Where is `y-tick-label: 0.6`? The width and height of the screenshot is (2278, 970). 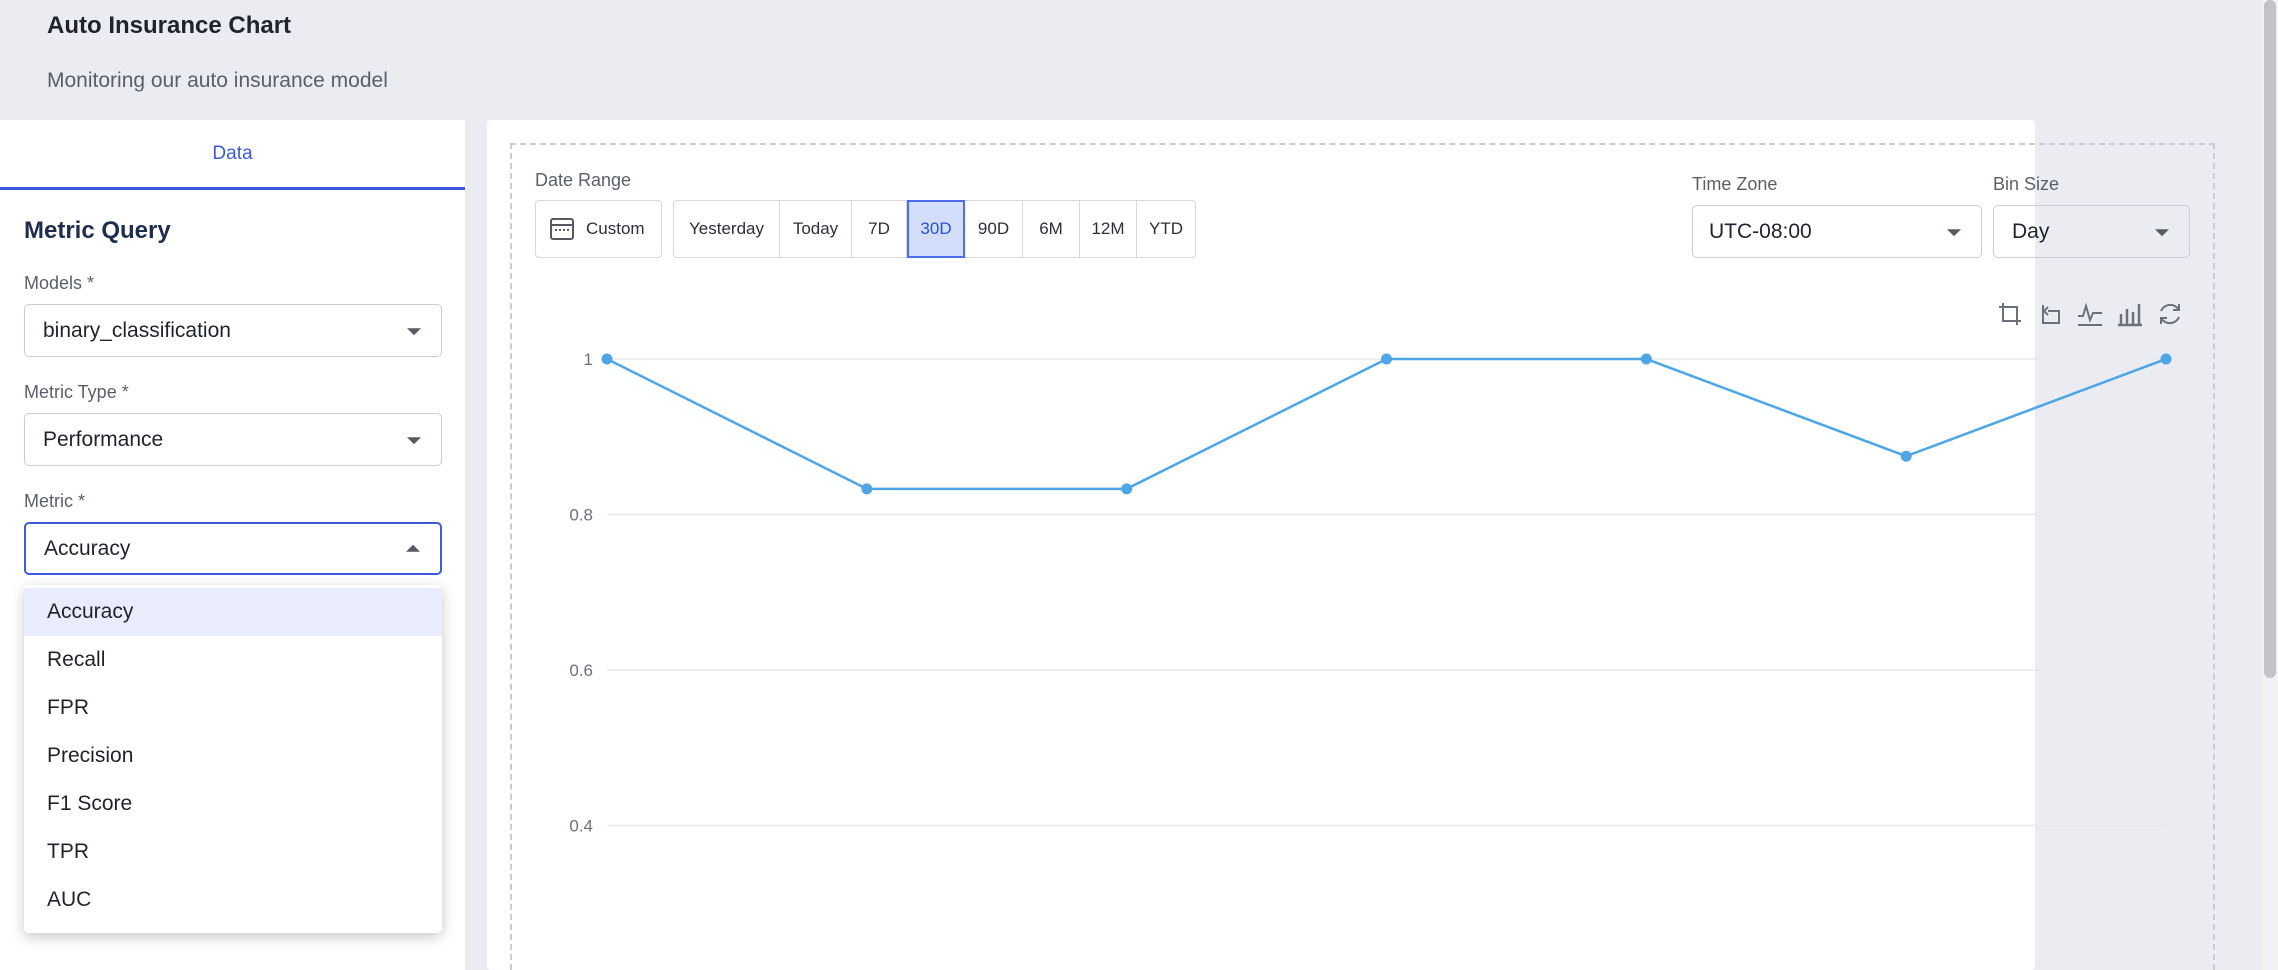 y-tick-label: 0.6 is located at coordinates (581, 670).